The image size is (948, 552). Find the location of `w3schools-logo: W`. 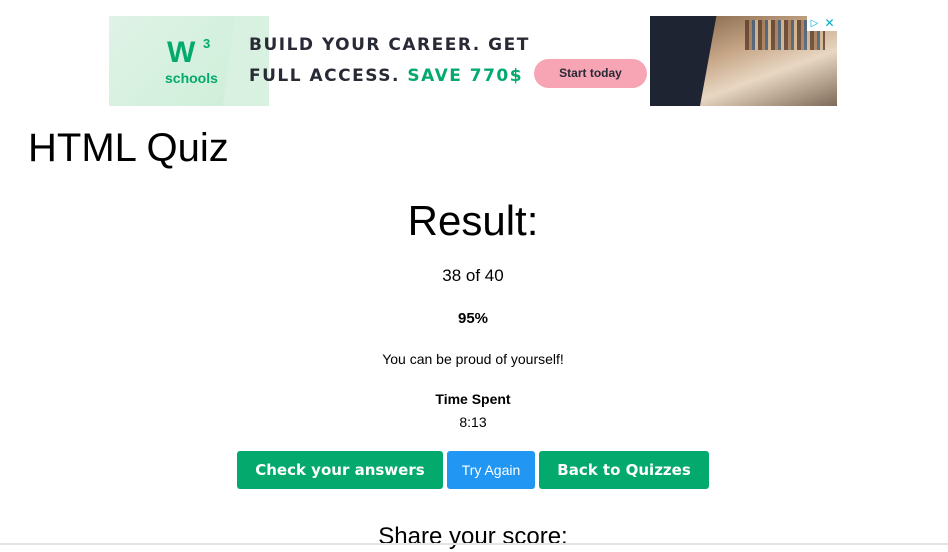

w3schools-logo: W is located at coordinates (181, 52).